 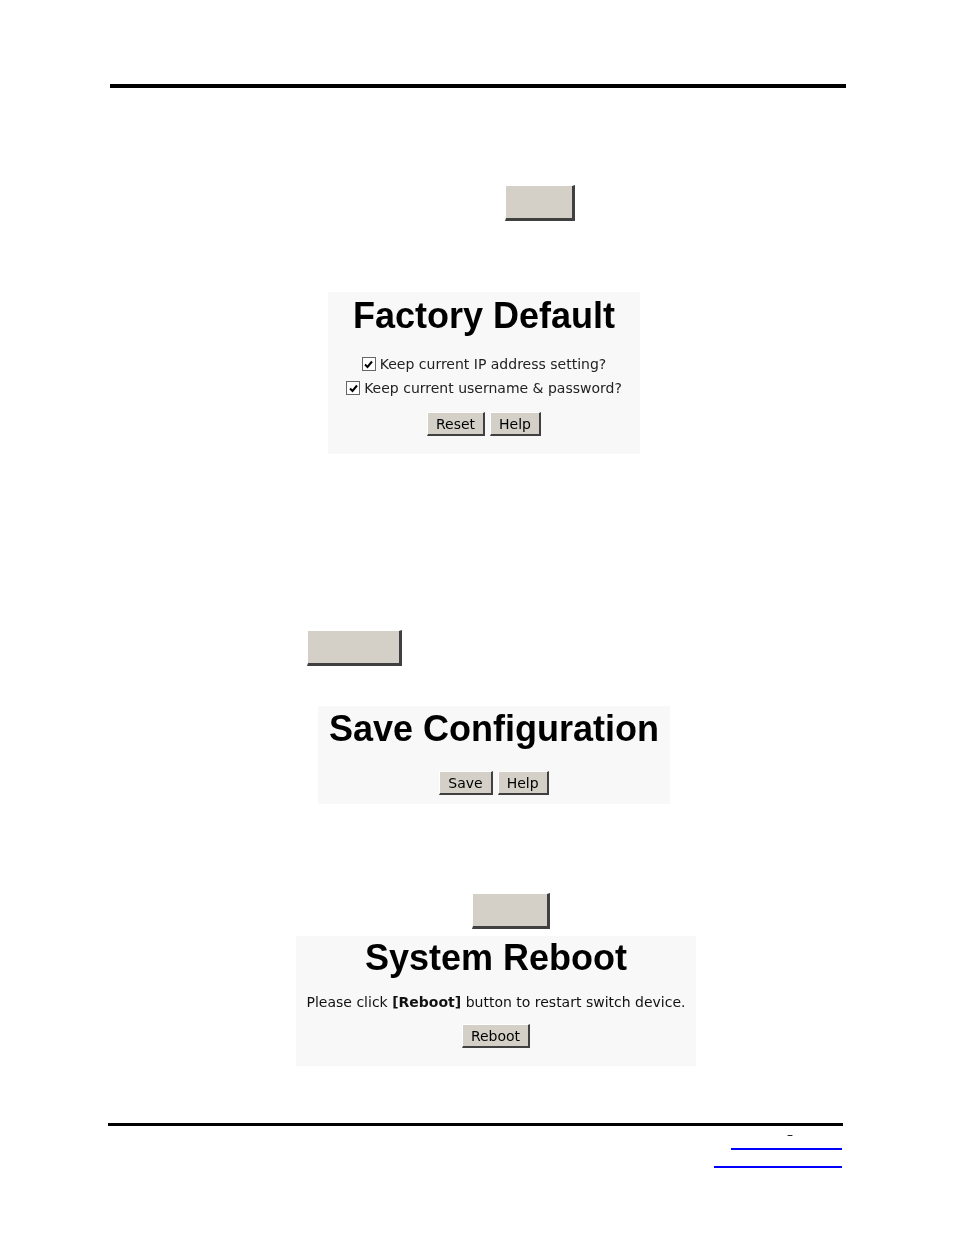 I want to click on page-title: Save Configuration, so click(x=494, y=729).